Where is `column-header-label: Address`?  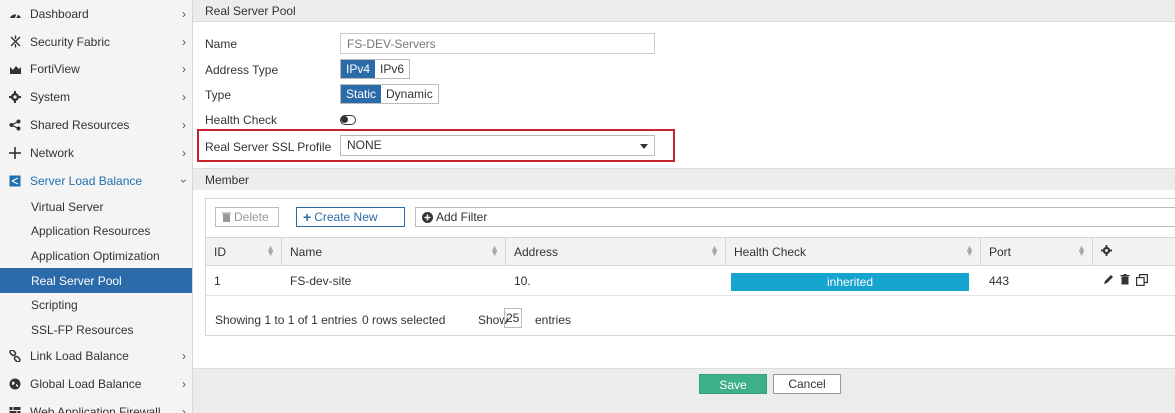
column-header-label: Address is located at coordinates (536, 252).